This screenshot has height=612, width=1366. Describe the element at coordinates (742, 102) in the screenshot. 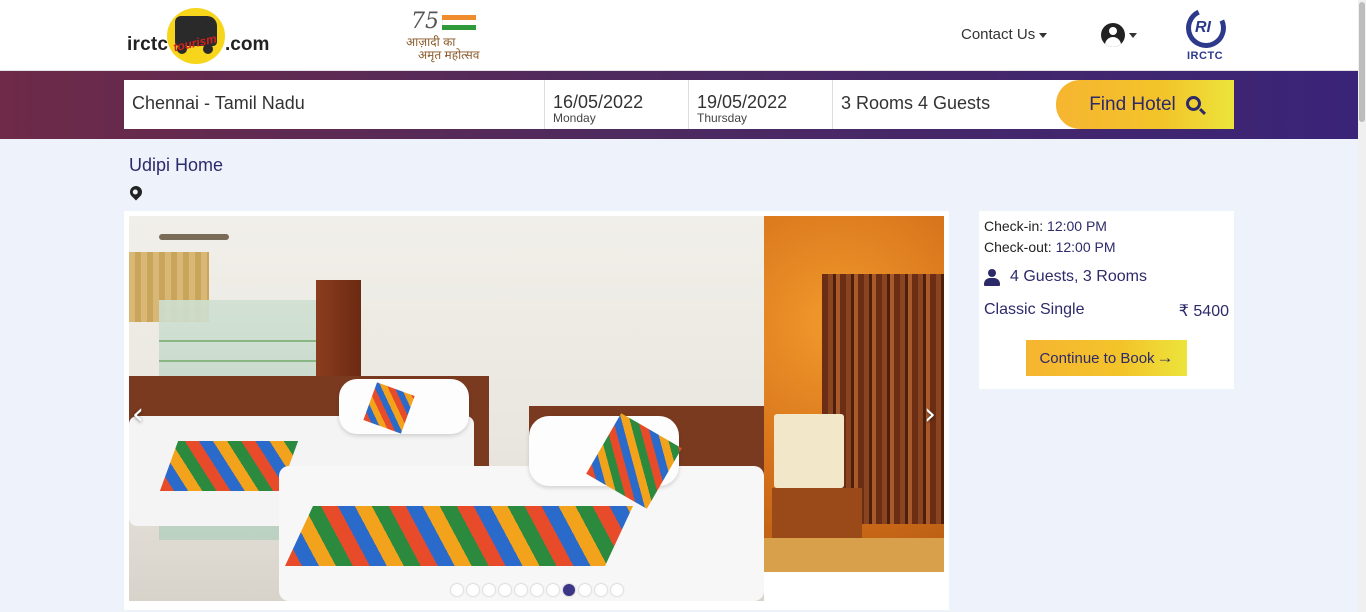

I see `checkout-date-value: 19/05/2022` at that location.